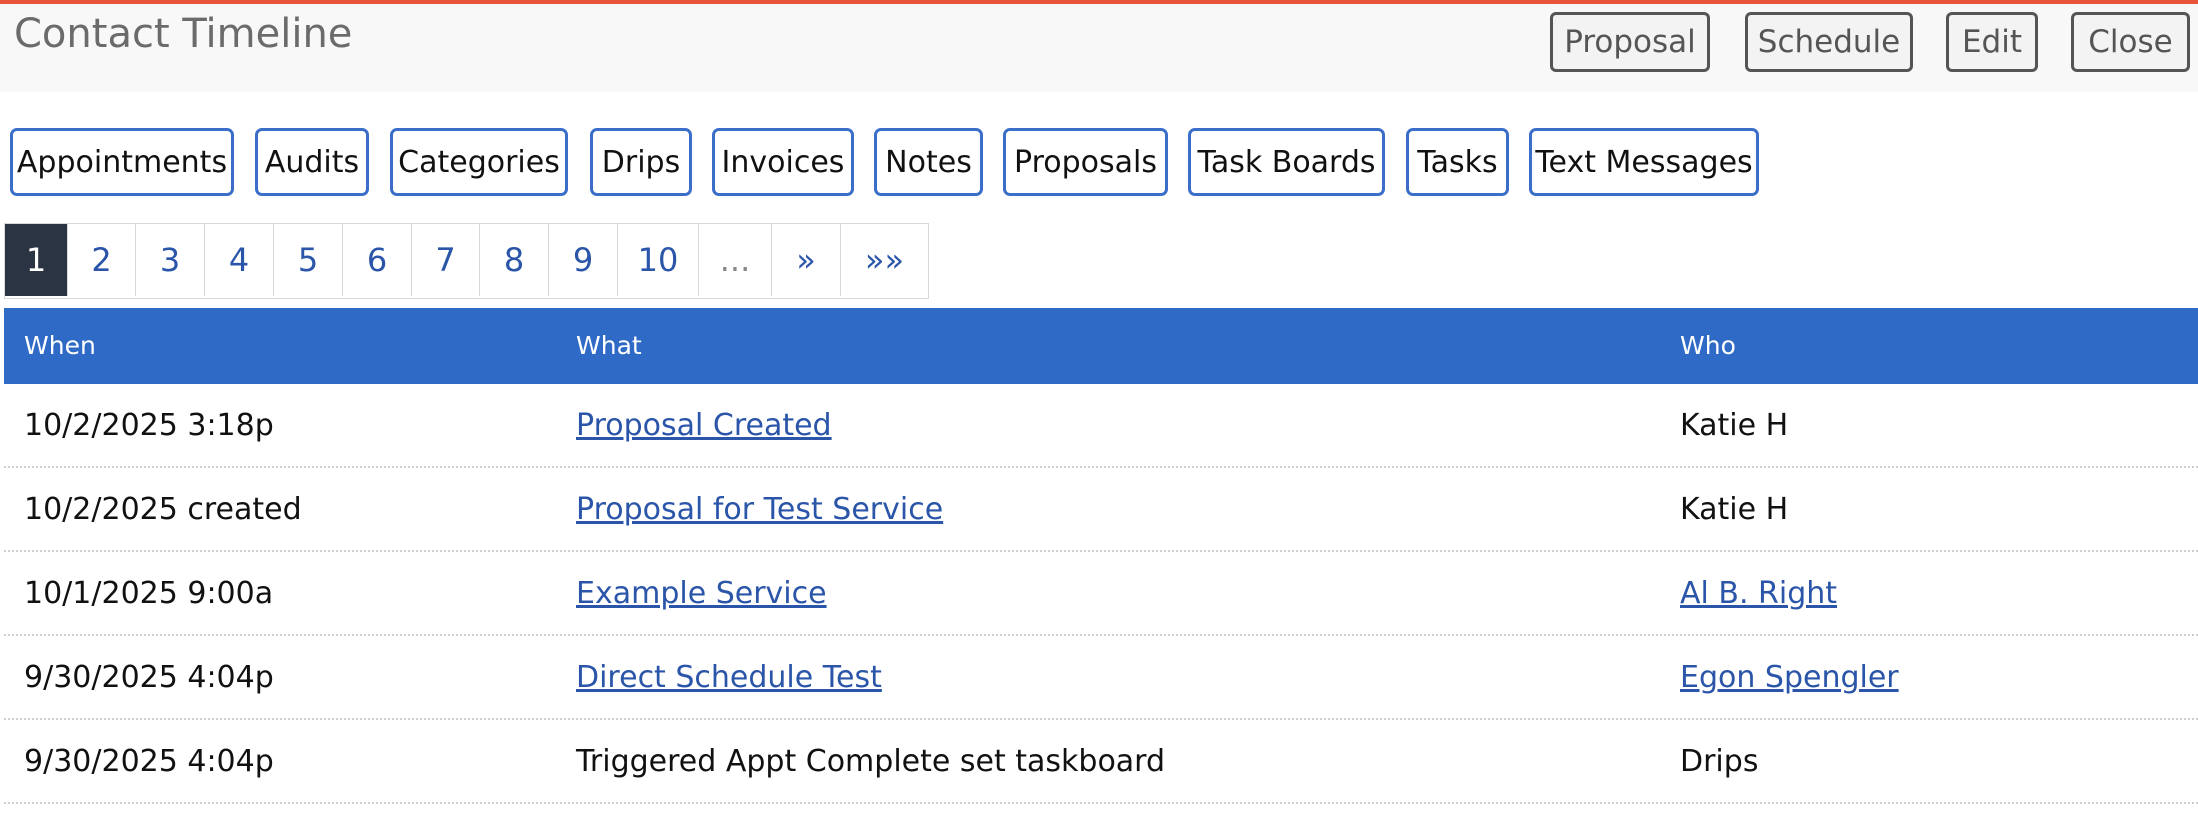 This screenshot has width=2198, height=816. What do you see at coordinates (446, 260) in the screenshot?
I see `page-7-button: 7` at bounding box center [446, 260].